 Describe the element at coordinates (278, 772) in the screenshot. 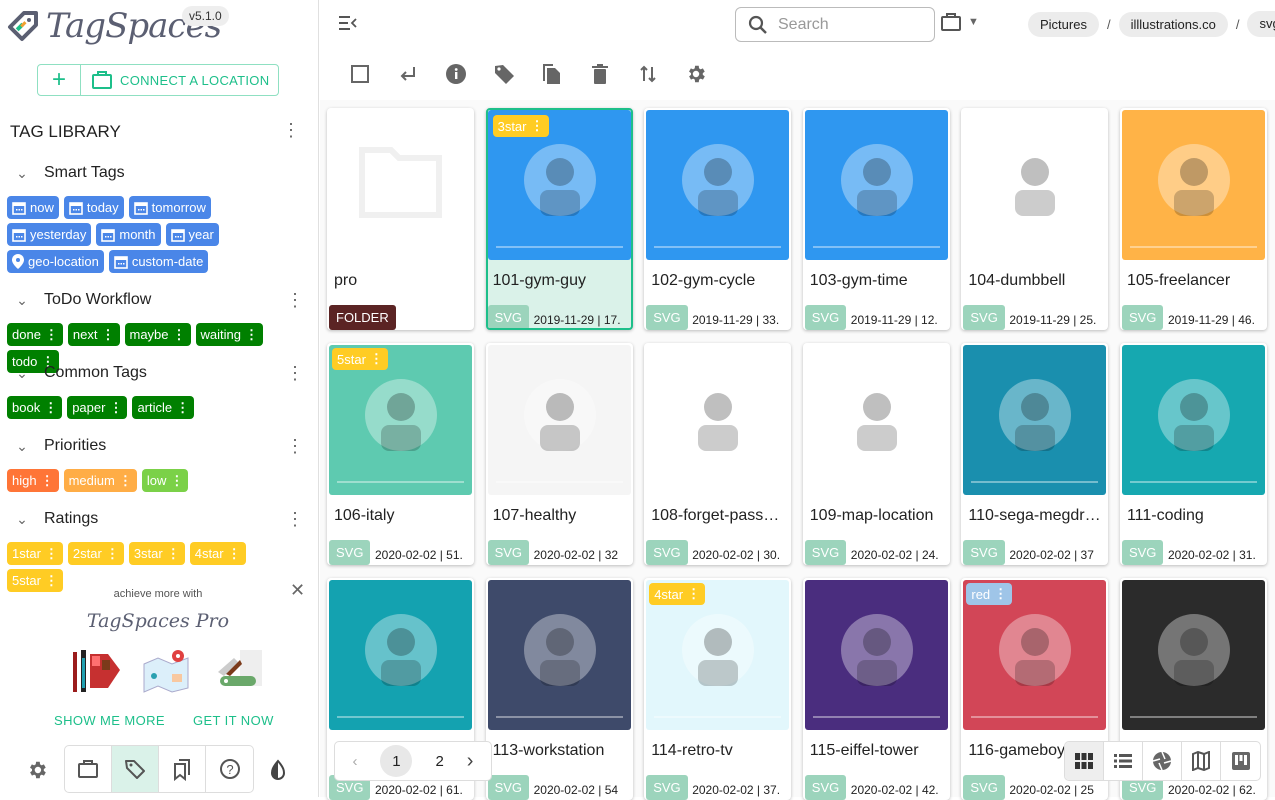

I see `theme-toggle-button` at that location.